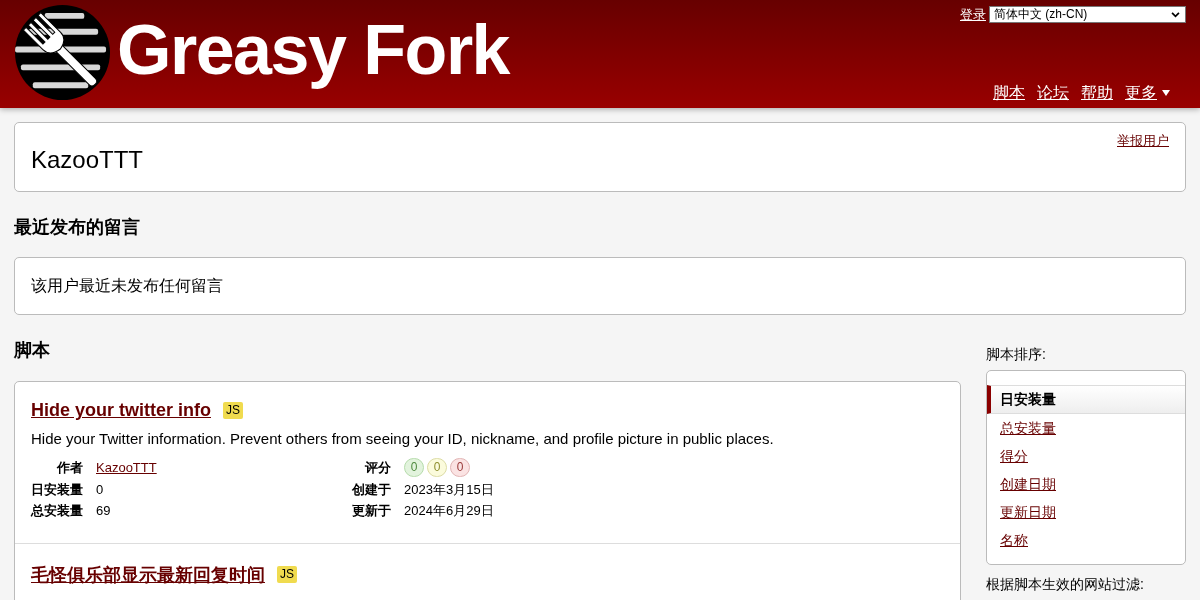 This screenshot has width=1200, height=600. Describe the element at coordinates (32, 350) in the screenshot. I see `section-heading: 脚本` at that location.